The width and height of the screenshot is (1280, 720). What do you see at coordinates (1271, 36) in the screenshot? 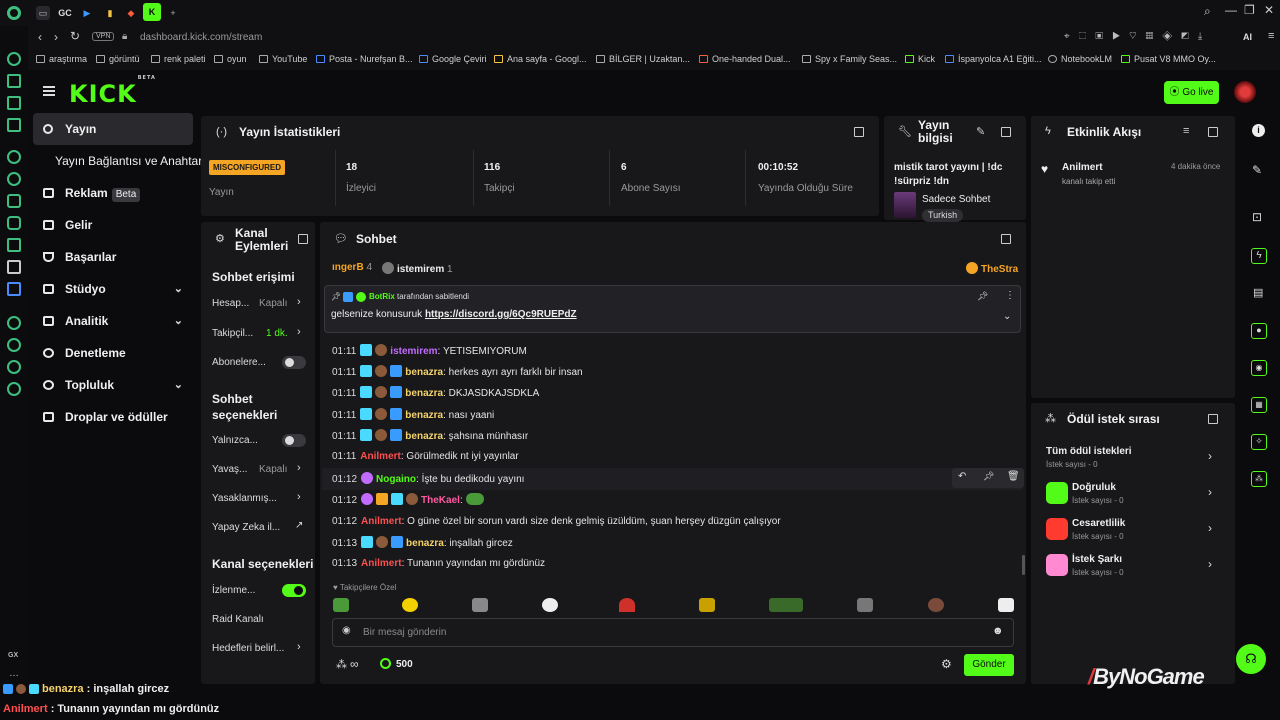
I see `menu-icon: ≡` at bounding box center [1271, 36].